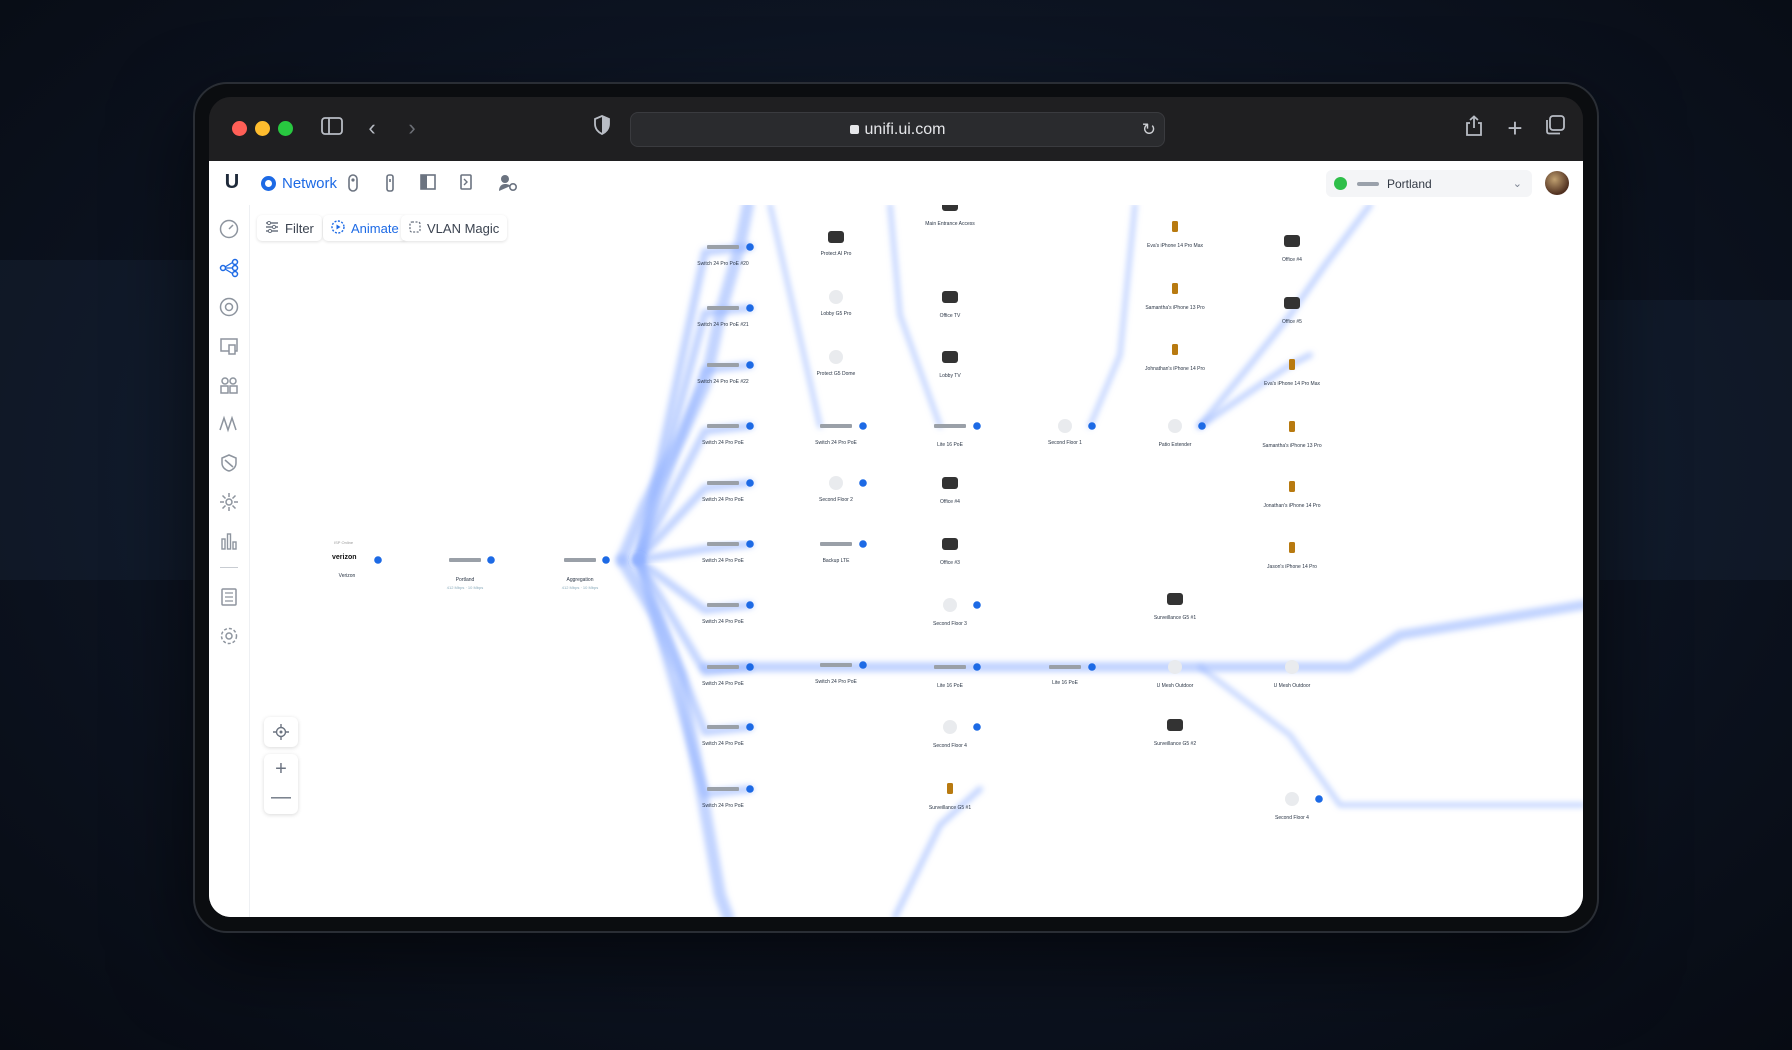 Image resolution: width=1792 pixels, height=1050 pixels. What do you see at coordinates (281, 769) in the screenshot?
I see `zoom-in-button: +` at bounding box center [281, 769].